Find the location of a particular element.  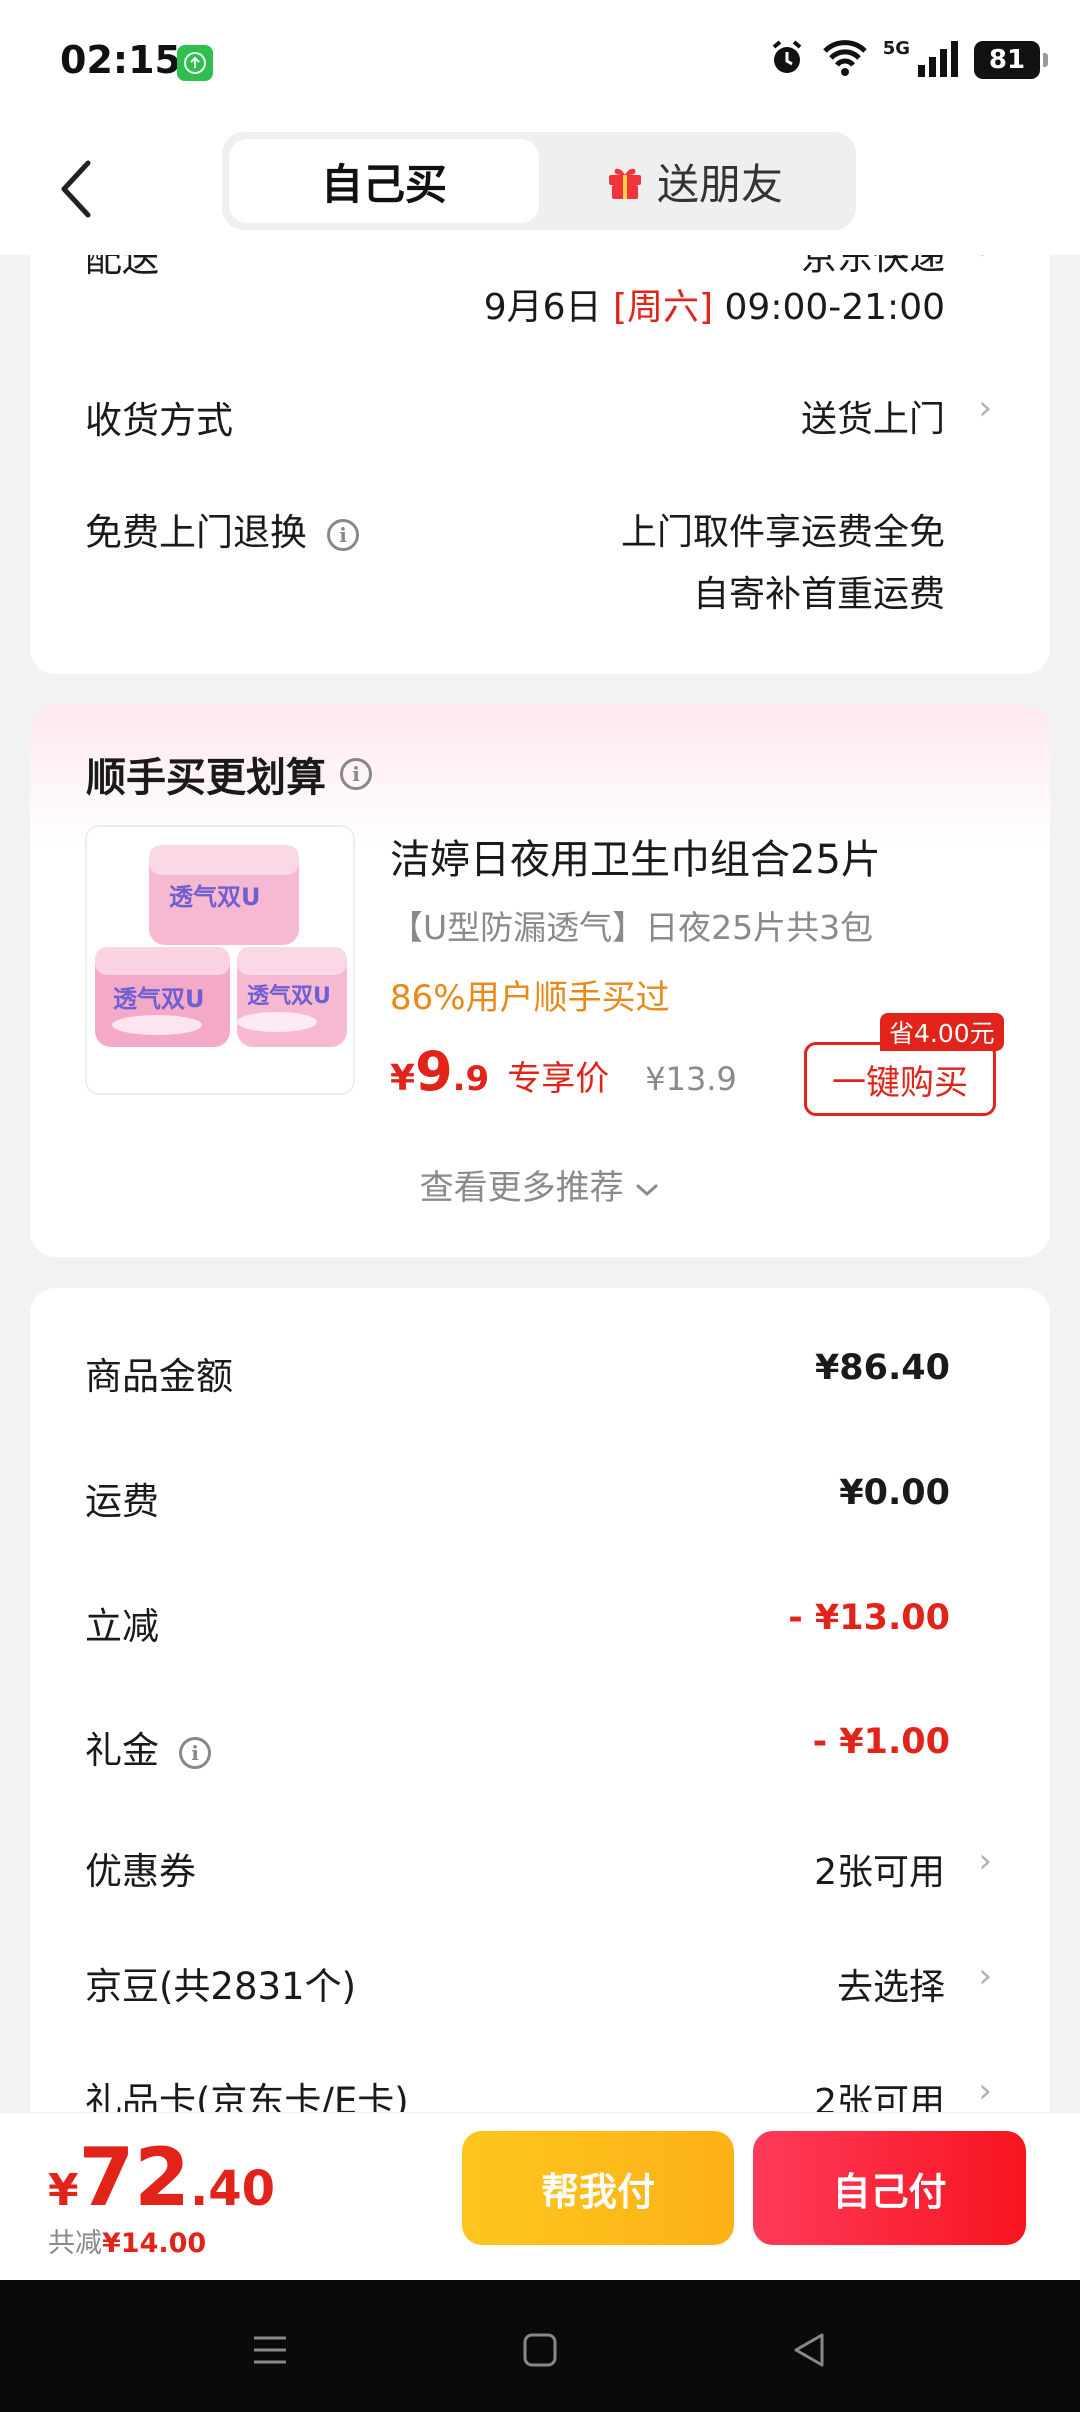

battery-icon: 81 is located at coordinates (1011, 60).